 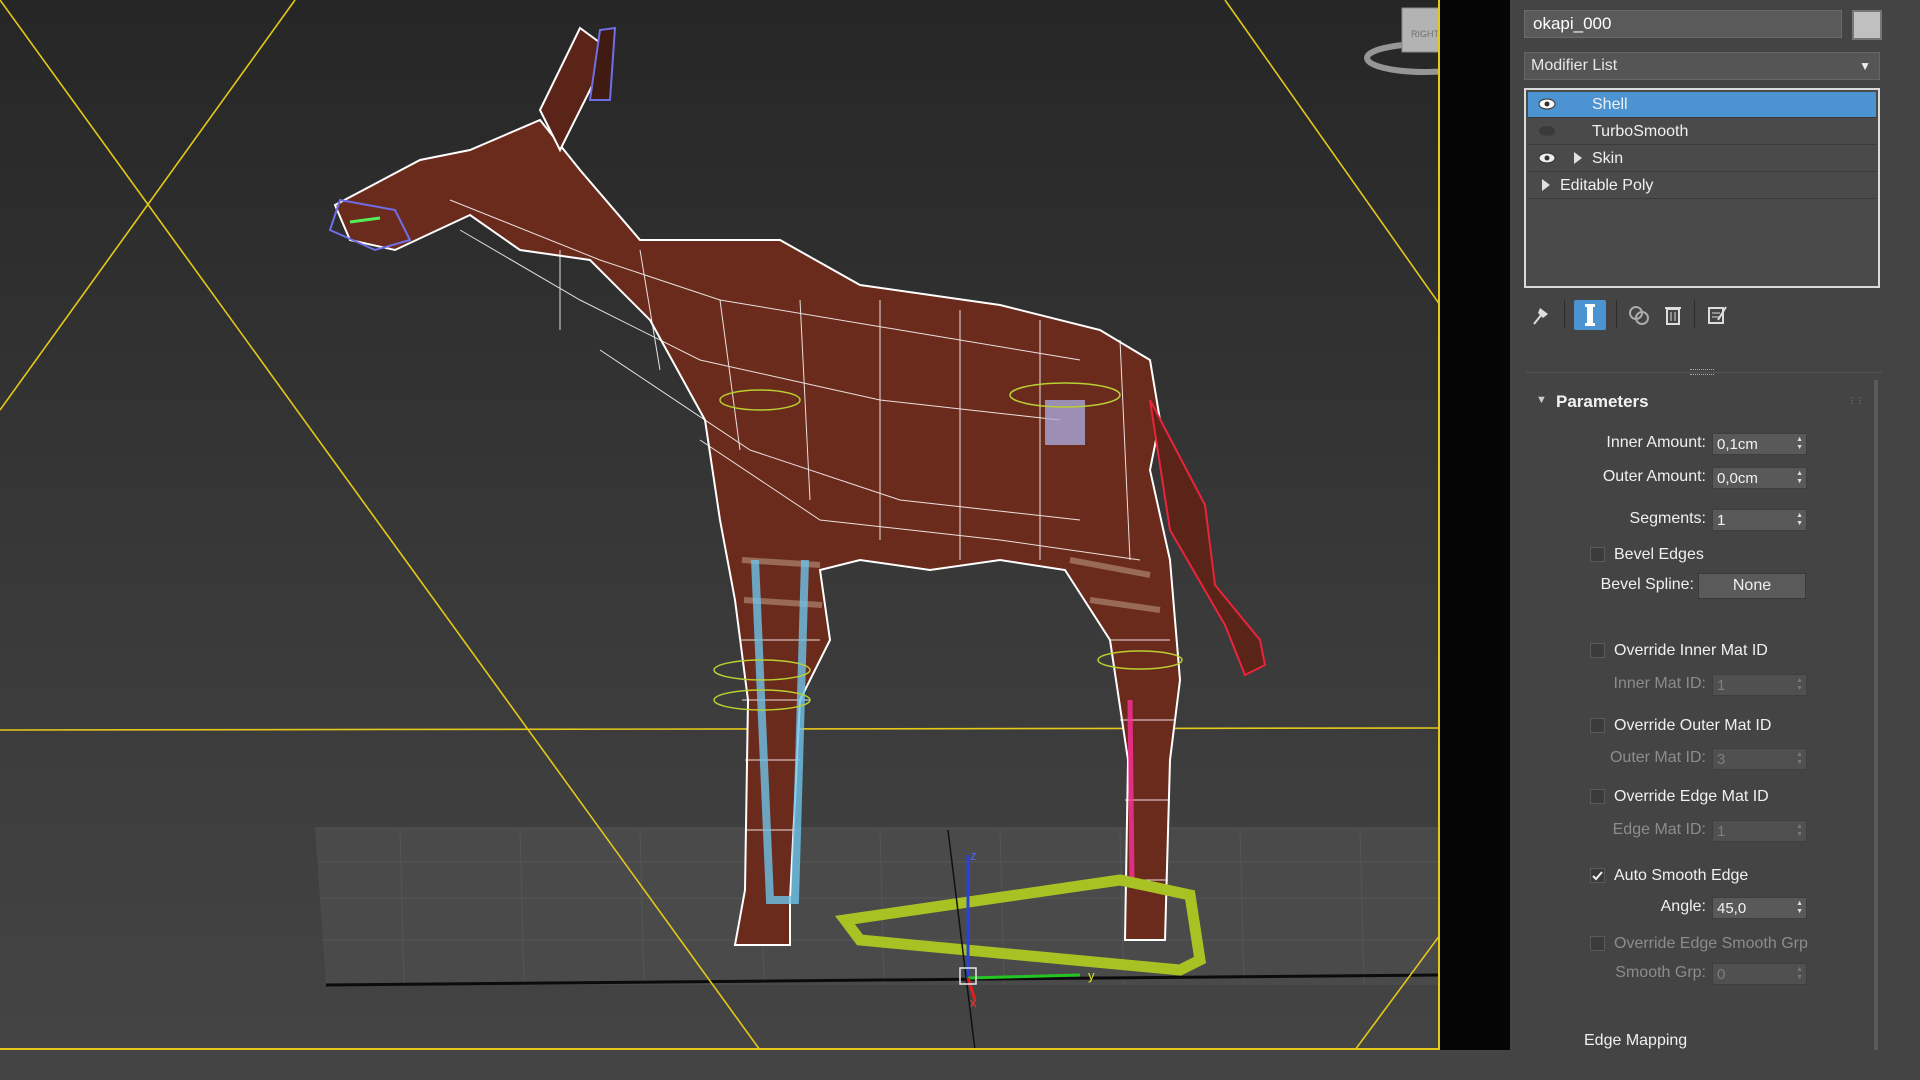 I want to click on segments-value: 1, so click(x=1721, y=520).